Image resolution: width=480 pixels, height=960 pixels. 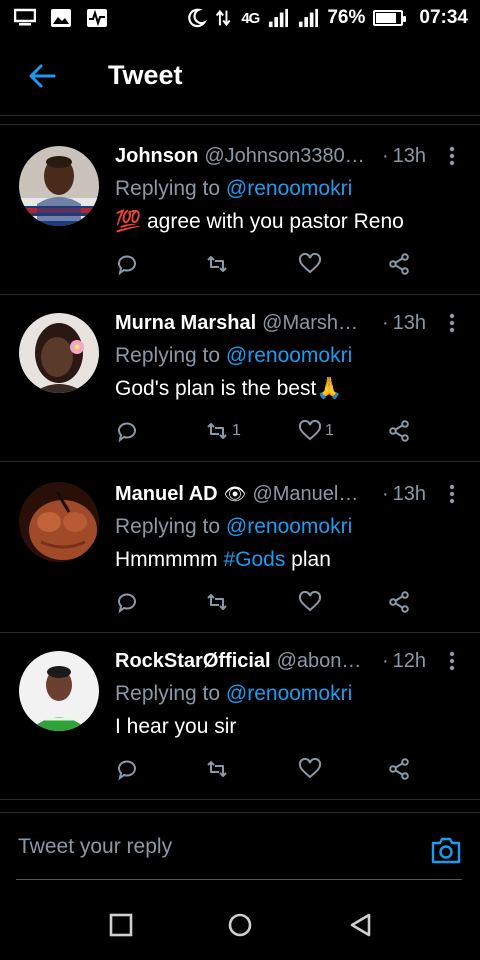 I want to click on author-name: RockStarØfficial, so click(x=193, y=661).